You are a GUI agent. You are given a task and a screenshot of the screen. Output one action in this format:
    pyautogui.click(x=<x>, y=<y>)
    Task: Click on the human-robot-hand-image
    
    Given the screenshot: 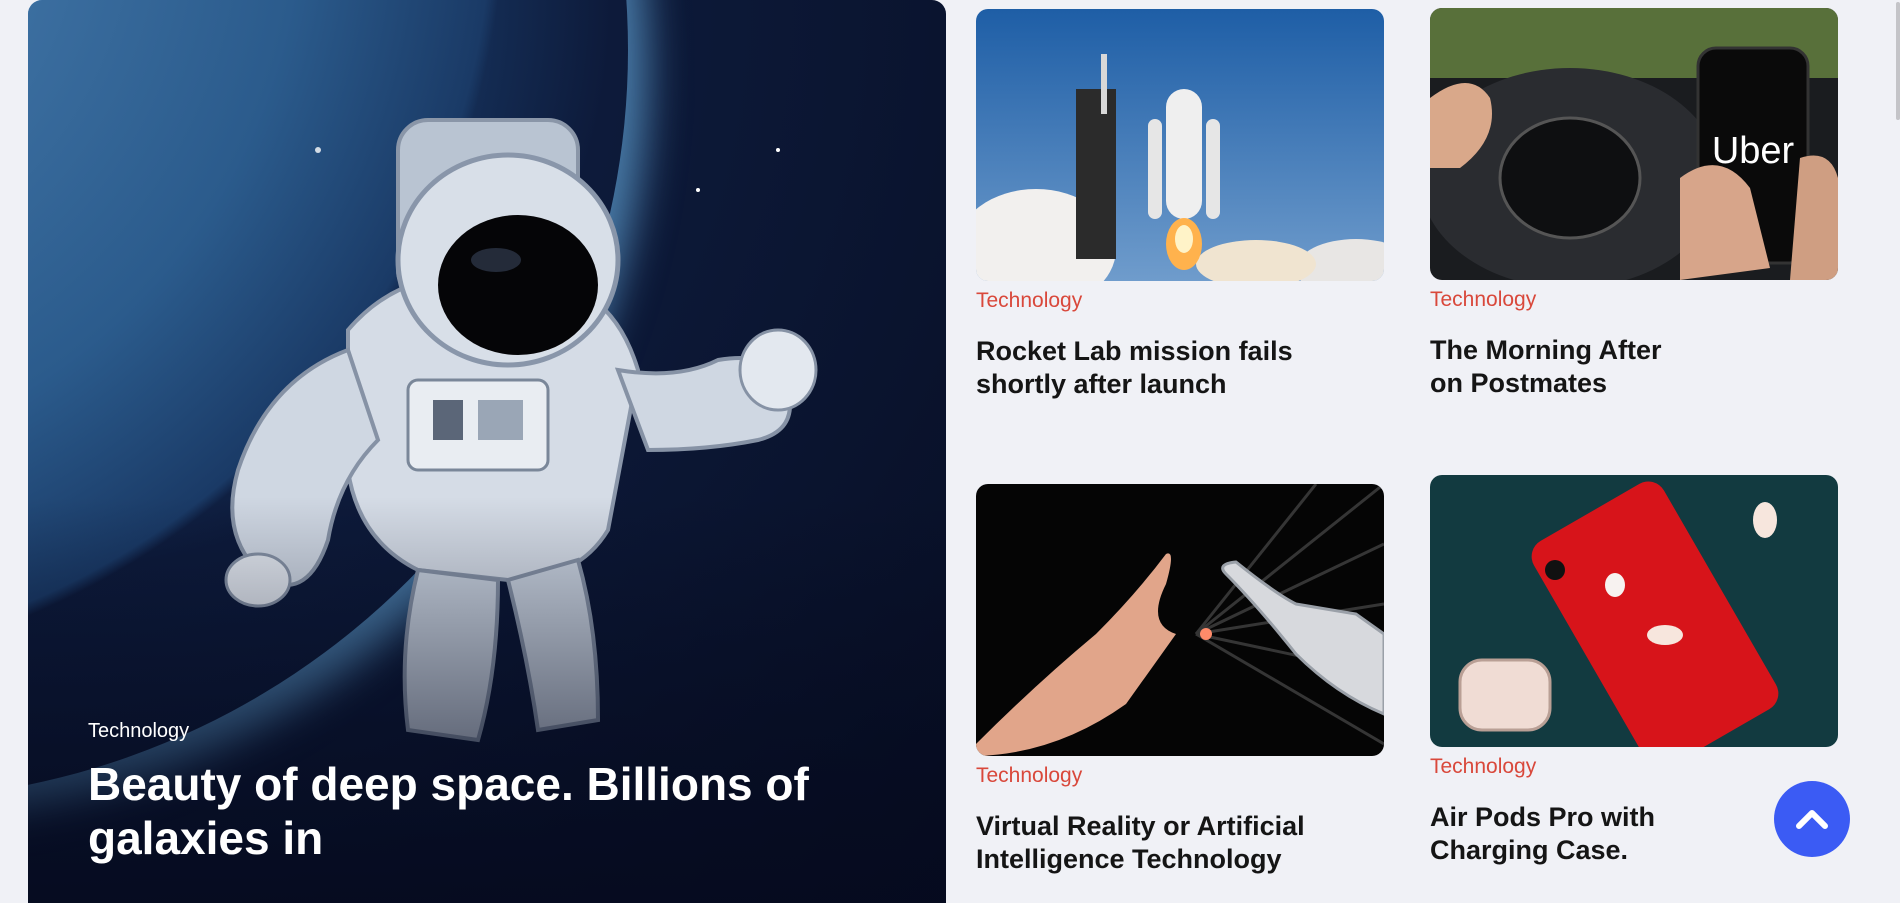 What is the action you would take?
    pyautogui.click(x=1180, y=620)
    